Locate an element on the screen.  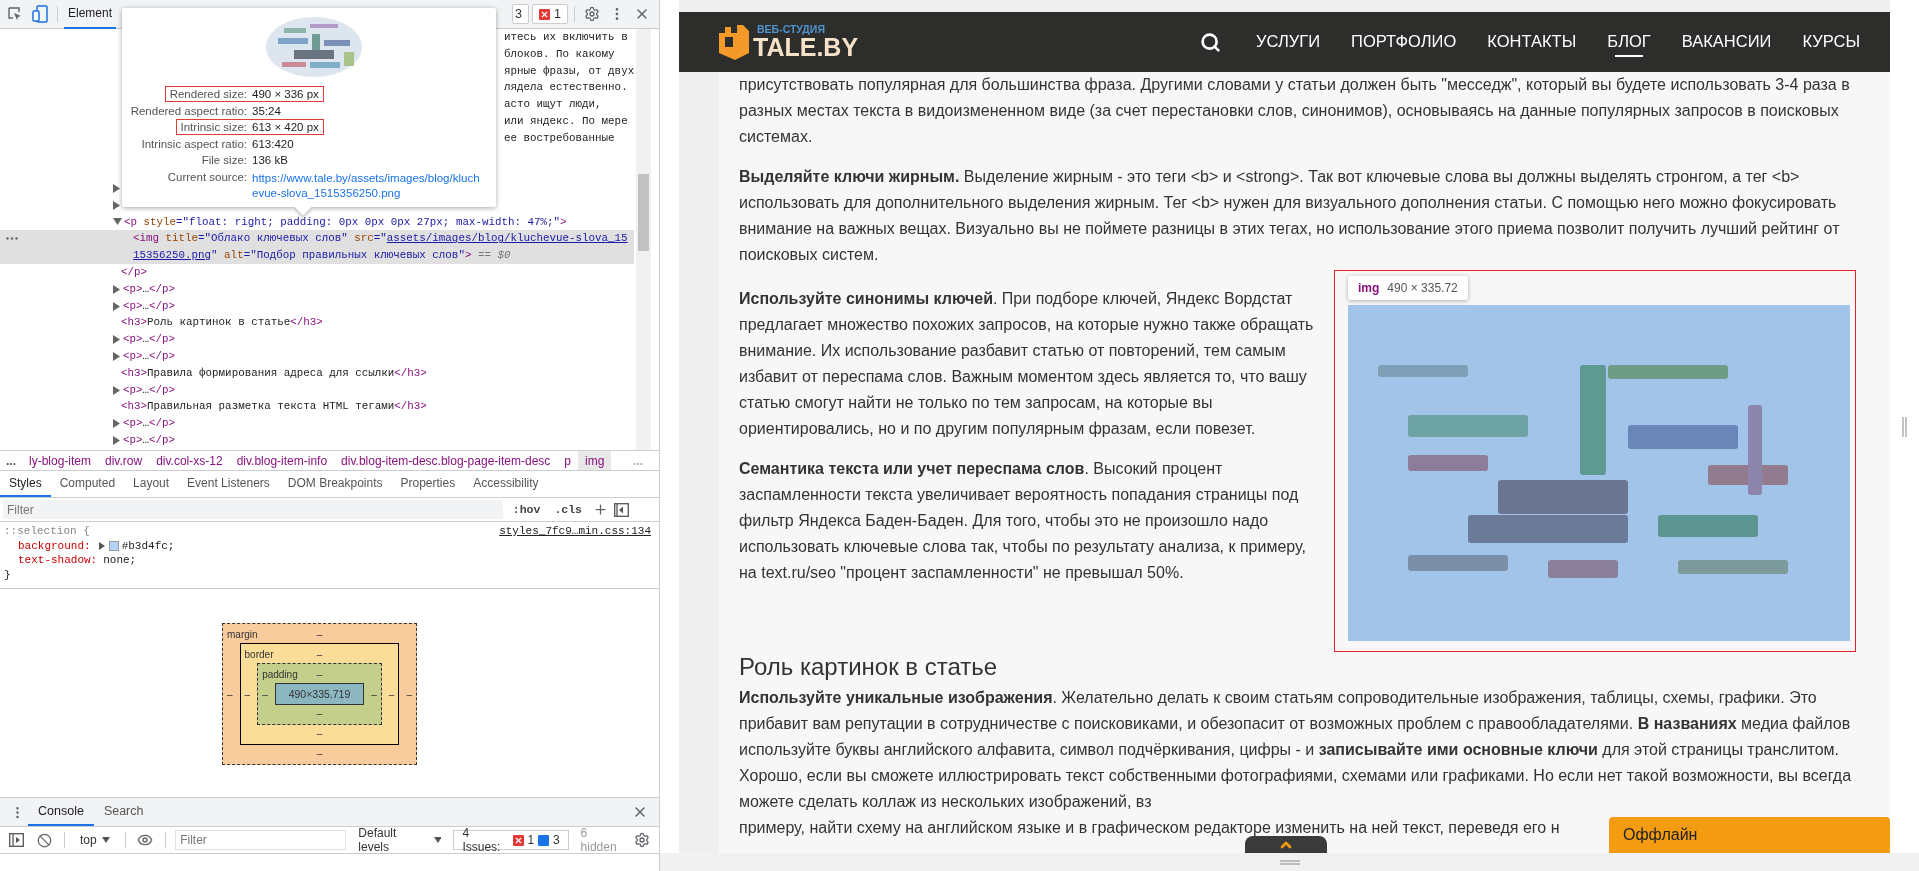
tooltip-label: Rendered aspect ratio: is located at coordinates (188, 111).